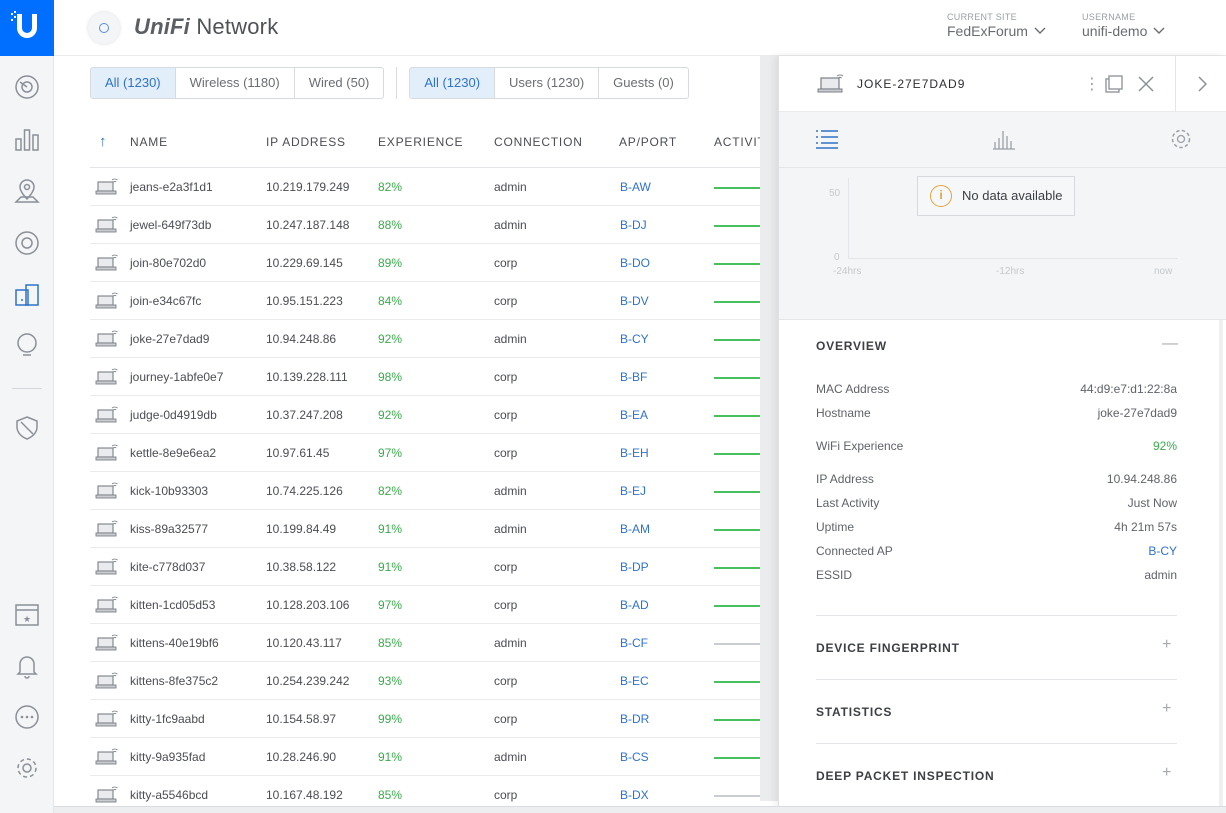 This screenshot has height=813, width=1226. I want to click on filter-all-groups: All (1230), so click(453, 83).